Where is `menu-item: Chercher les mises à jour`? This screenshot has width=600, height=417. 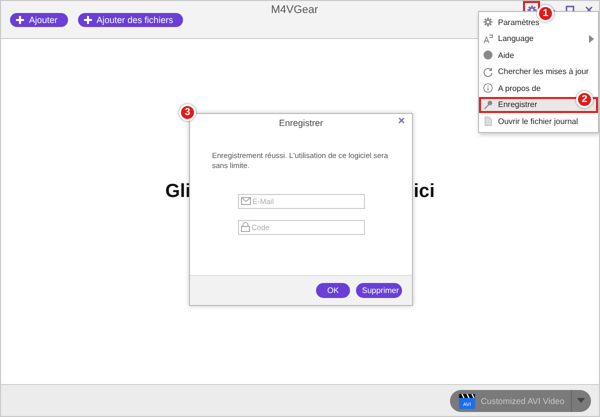
menu-item: Chercher les mises à jour is located at coordinates (538, 72).